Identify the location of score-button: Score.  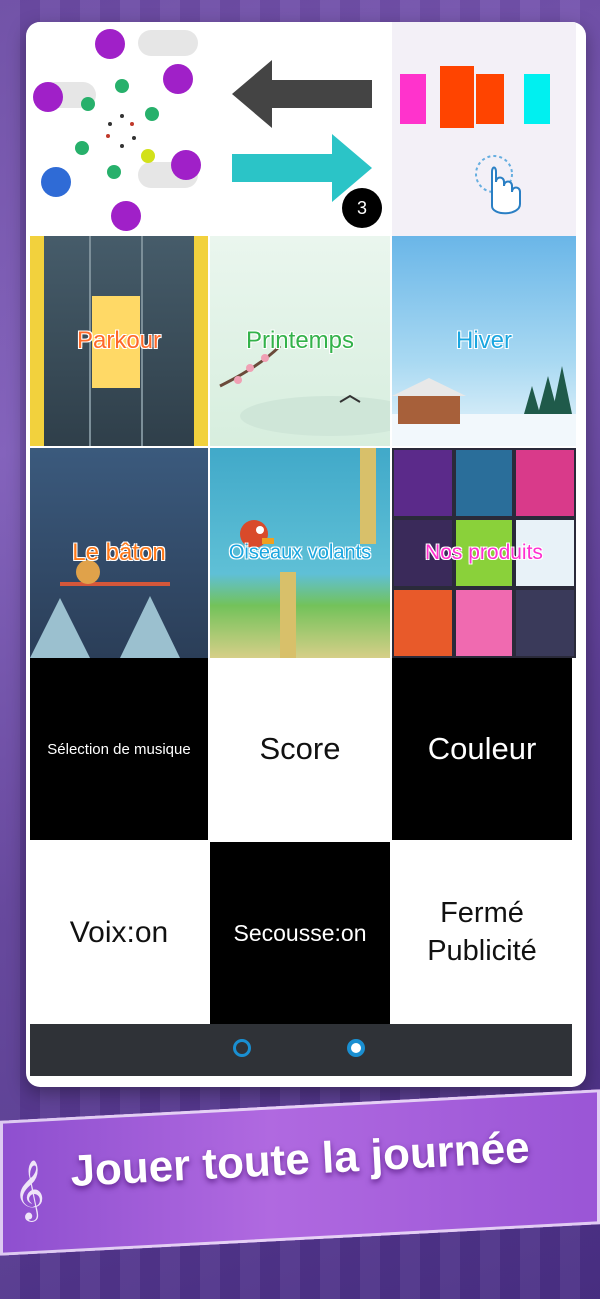
(300, 749).